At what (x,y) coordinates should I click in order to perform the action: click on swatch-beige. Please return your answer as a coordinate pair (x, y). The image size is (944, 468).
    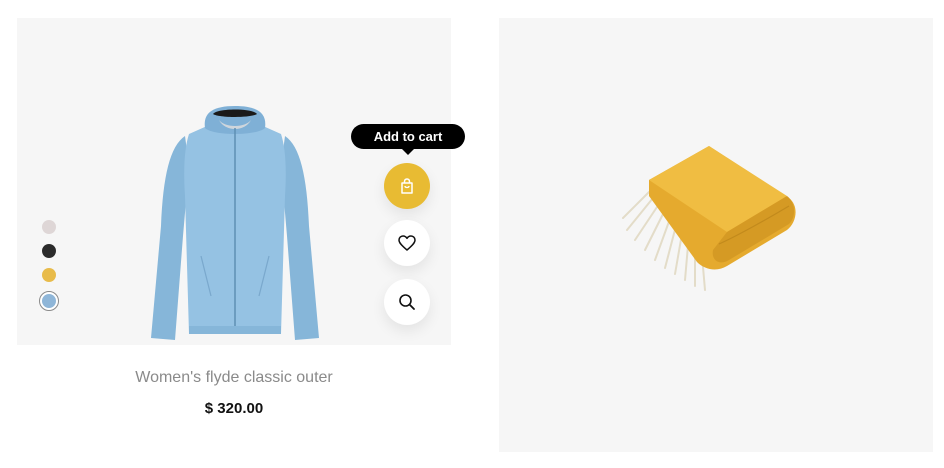
    Looking at the image, I should click on (49, 227).